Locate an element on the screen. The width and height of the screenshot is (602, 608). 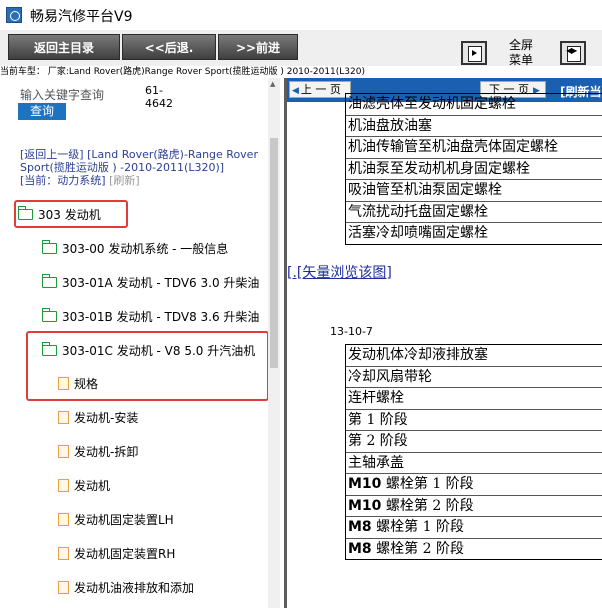
window-title: 畅易汽修平台V9 is located at coordinates (81, 17).